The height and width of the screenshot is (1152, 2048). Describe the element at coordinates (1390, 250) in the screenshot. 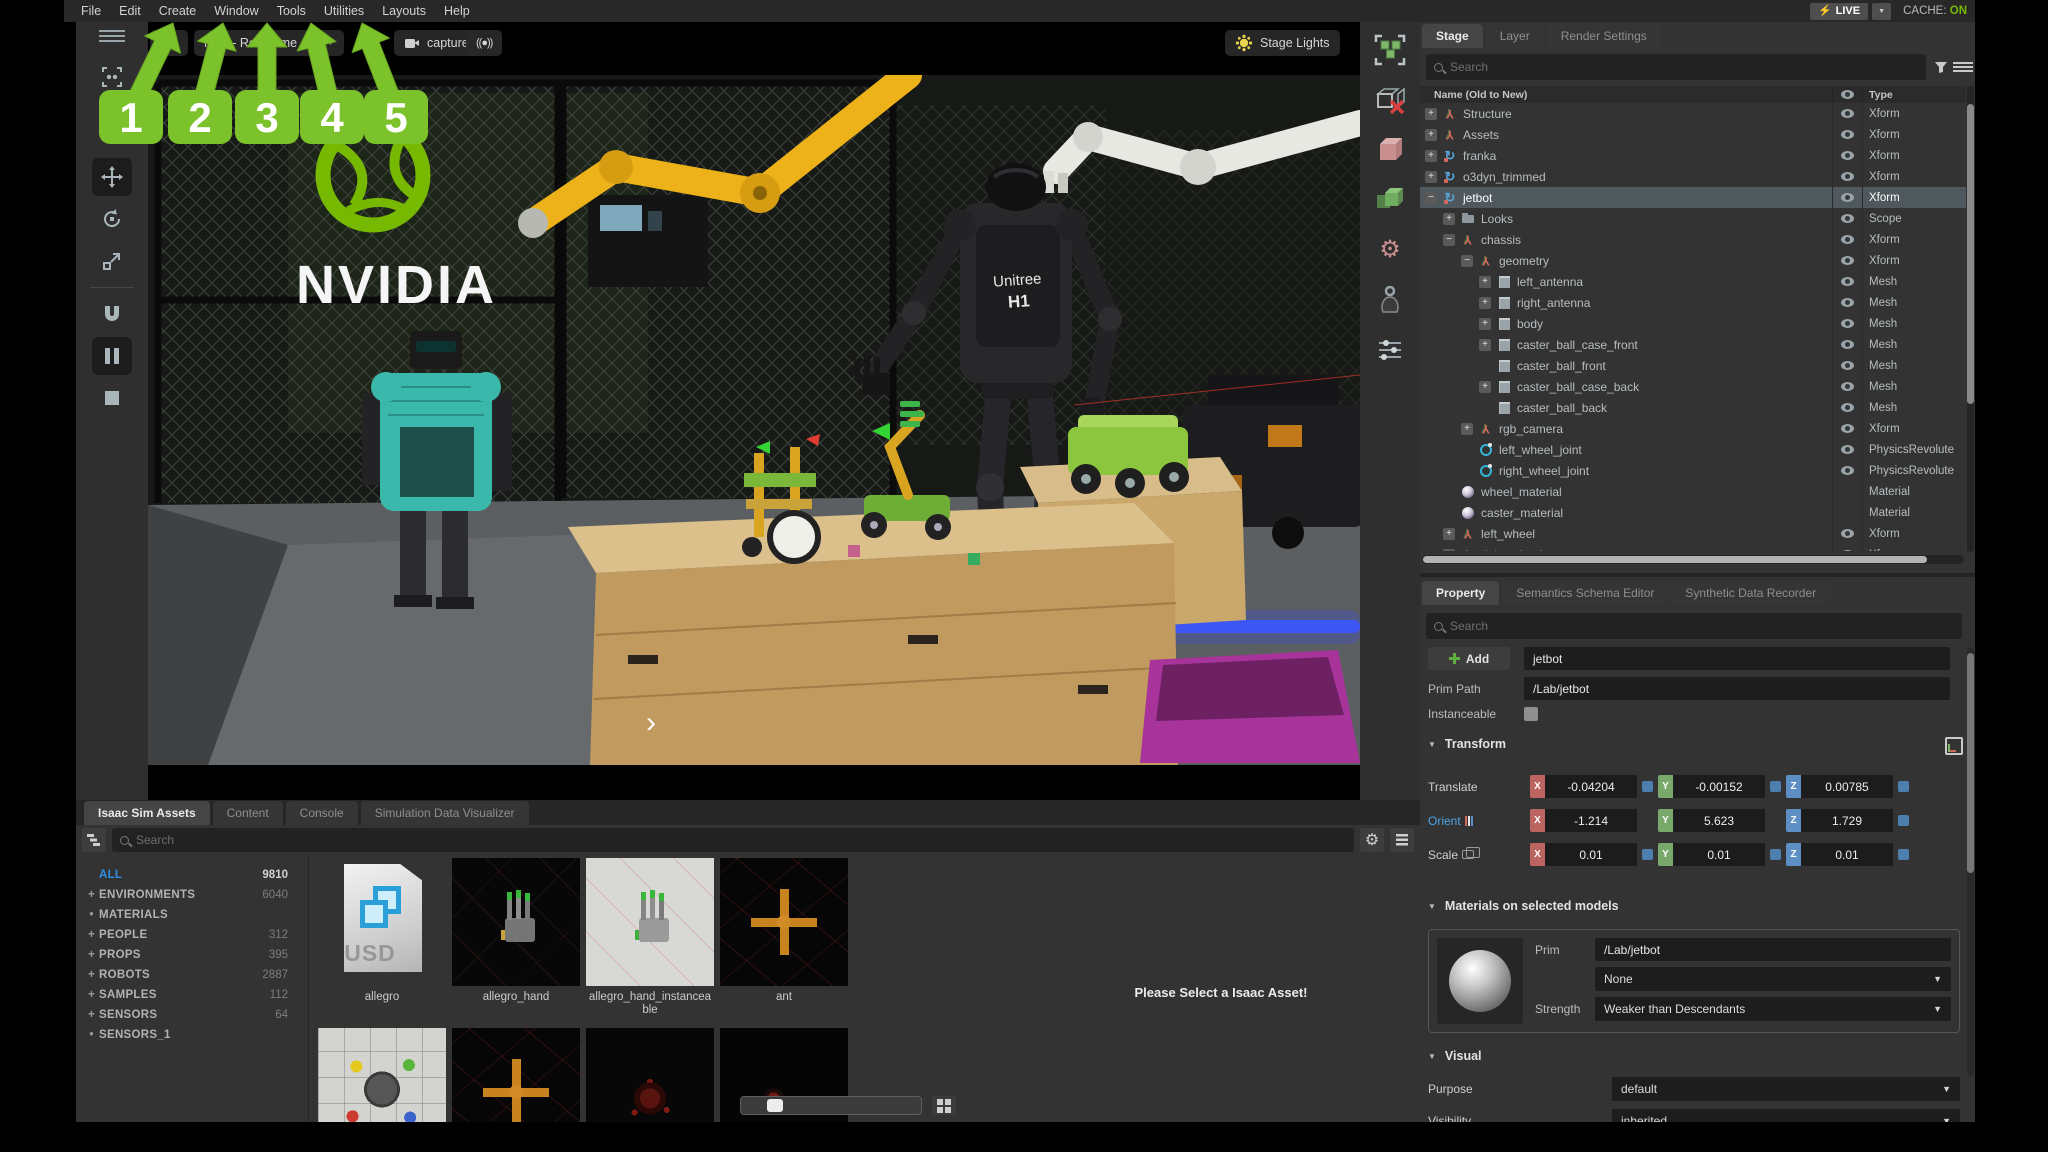

I see `render-settings-button: ⚙` at that location.